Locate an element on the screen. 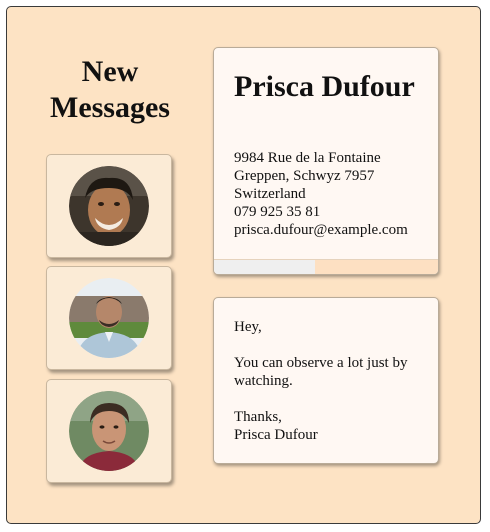 The width and height of the screenshot is (490, 532). message-signoff: Thanks, Prisca Dufour is located at coordinates (329, 426).